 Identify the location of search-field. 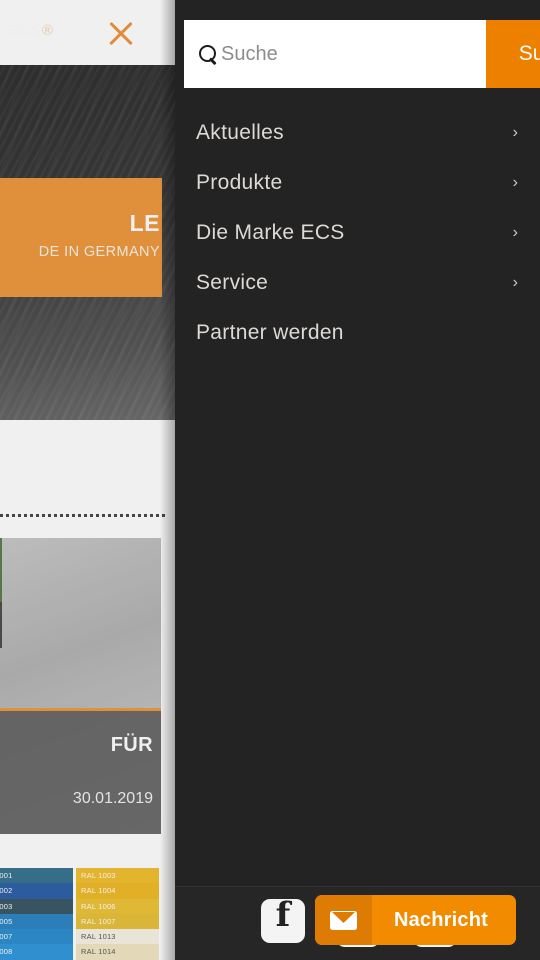
(335, 54).